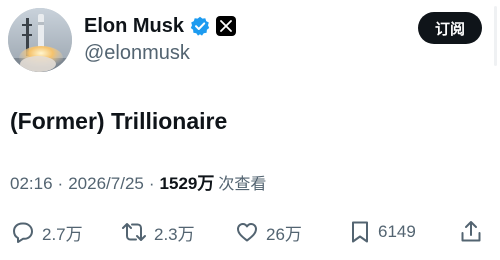 The width and height of the screenshot is (500, 260). I want to click on name-row: Elon Musk, so click(160, 26).